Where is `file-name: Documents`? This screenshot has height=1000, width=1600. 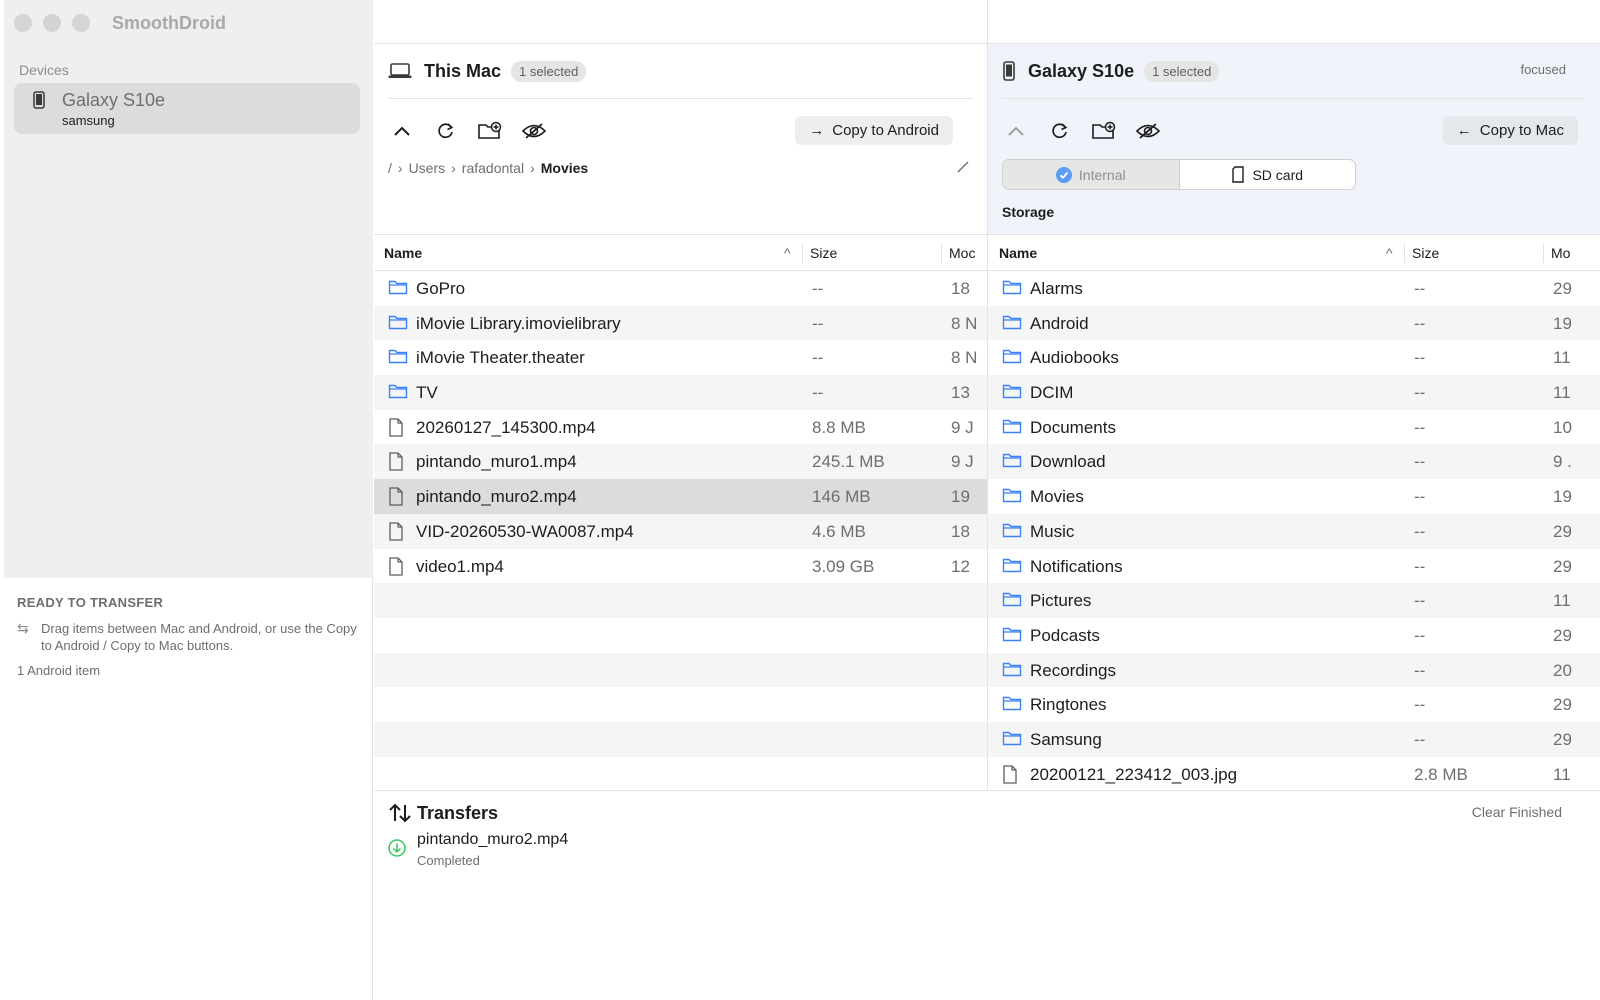 file-name: Documents is located at coordinates (1073, 427).